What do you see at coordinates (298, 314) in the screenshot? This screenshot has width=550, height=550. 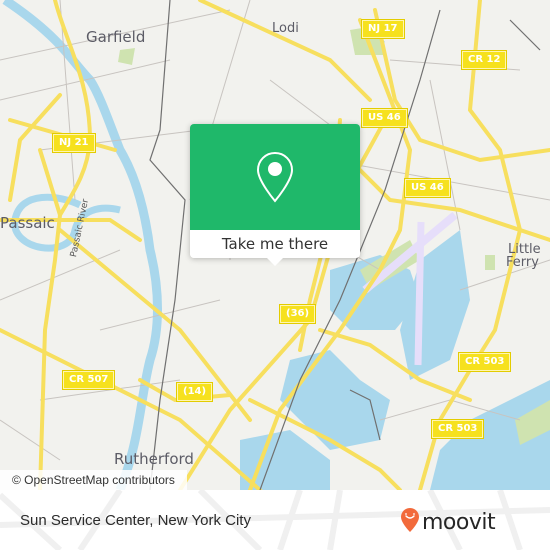 I see `route-shield-36: (36)` at bounding box center [298, 314].